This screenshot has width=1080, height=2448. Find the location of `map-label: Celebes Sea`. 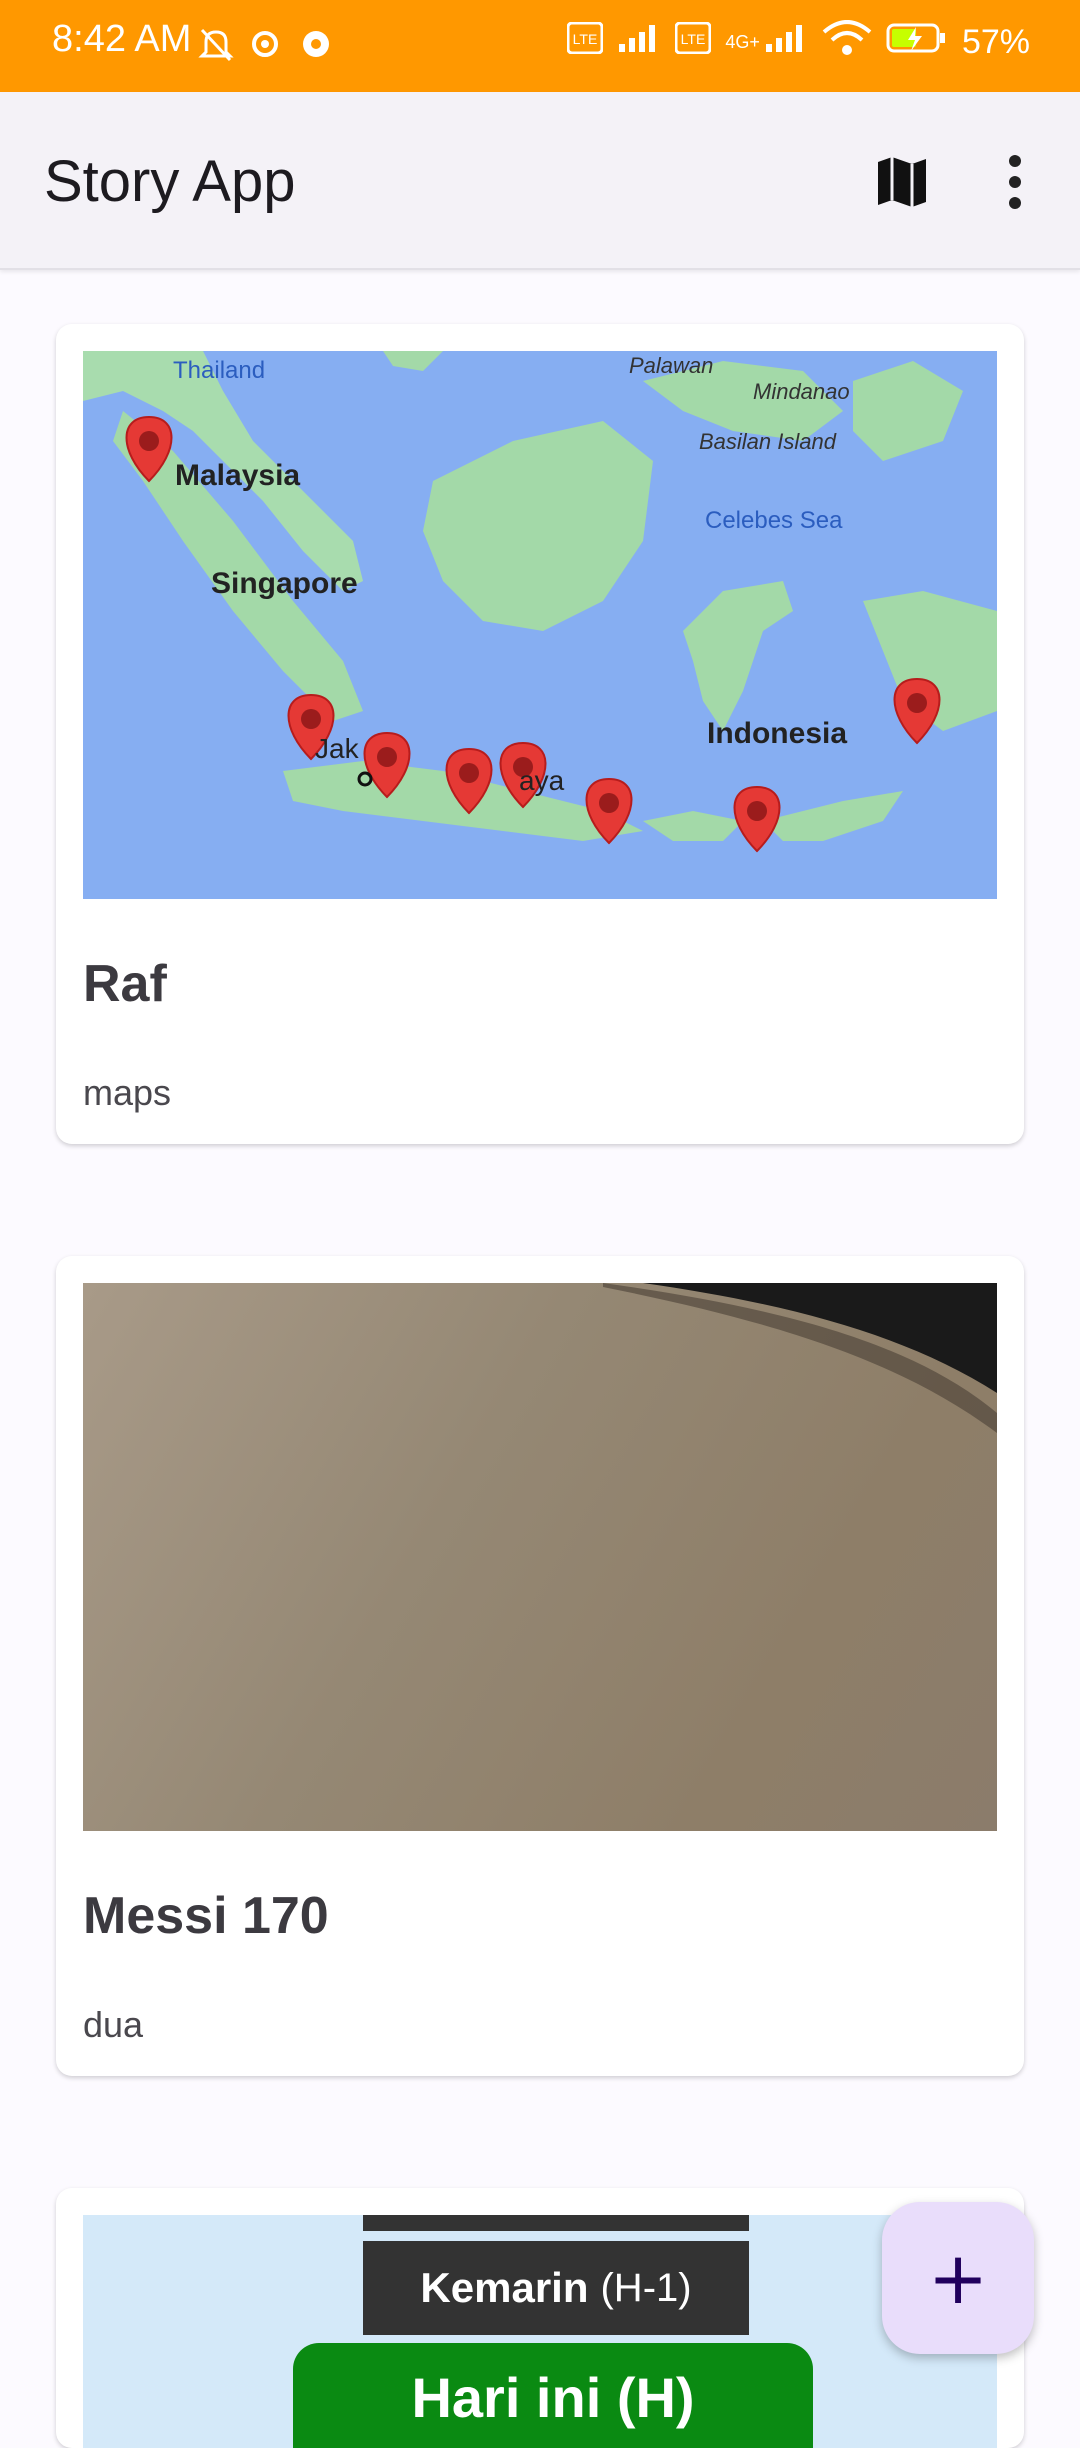

map-label: Celebes Sea is located at coordinates (774, 520).